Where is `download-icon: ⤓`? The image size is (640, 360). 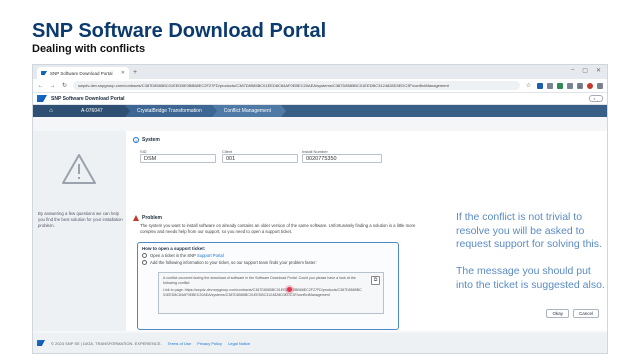 download-icon: ⤓ is located at coordinates (580, 85).